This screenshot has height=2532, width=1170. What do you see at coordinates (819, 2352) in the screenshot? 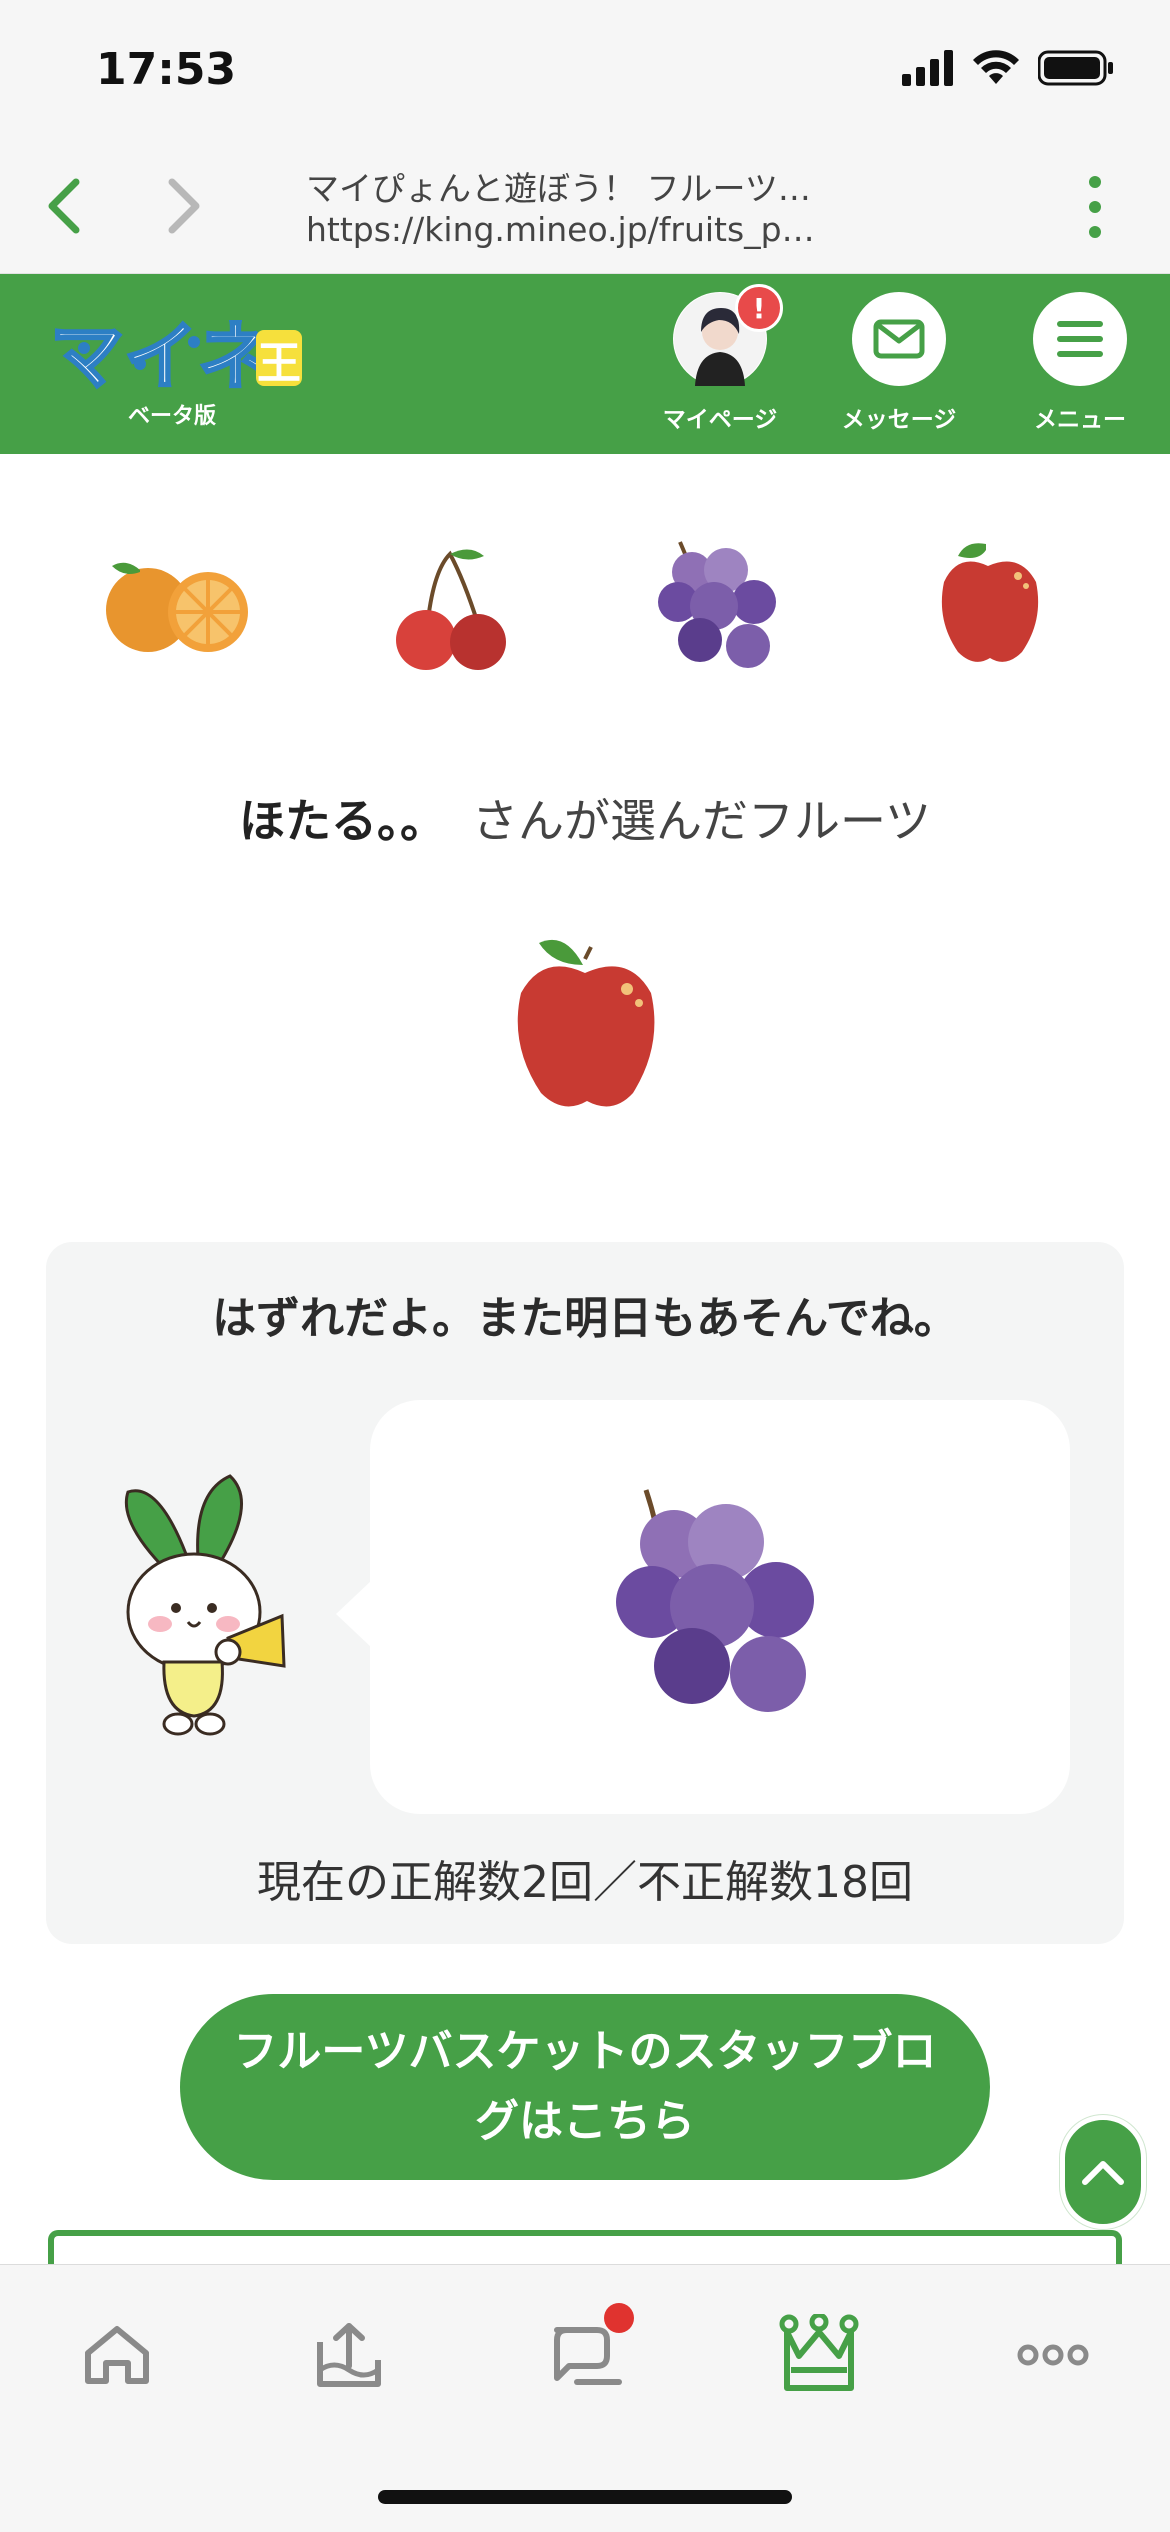
I see `crown-icon` at bounding box center [819, 2352].